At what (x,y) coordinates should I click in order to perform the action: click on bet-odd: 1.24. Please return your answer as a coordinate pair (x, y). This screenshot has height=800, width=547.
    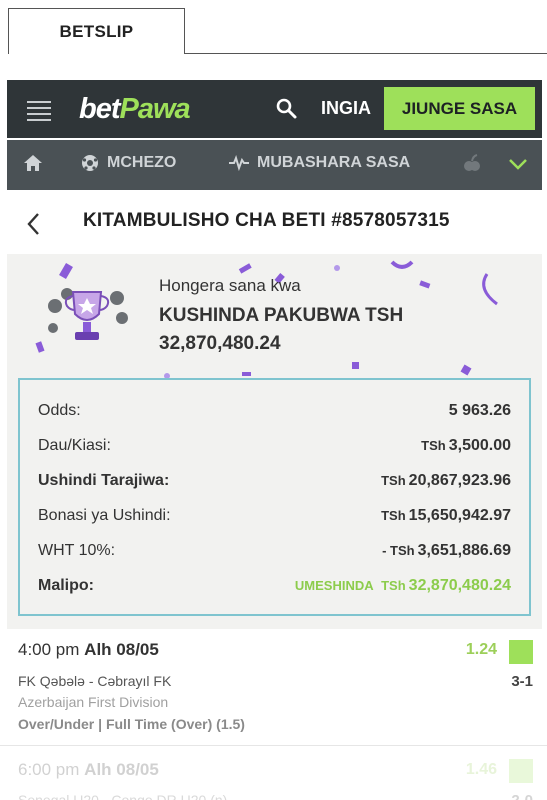
    Looking at the image, I should click on (481, 649).